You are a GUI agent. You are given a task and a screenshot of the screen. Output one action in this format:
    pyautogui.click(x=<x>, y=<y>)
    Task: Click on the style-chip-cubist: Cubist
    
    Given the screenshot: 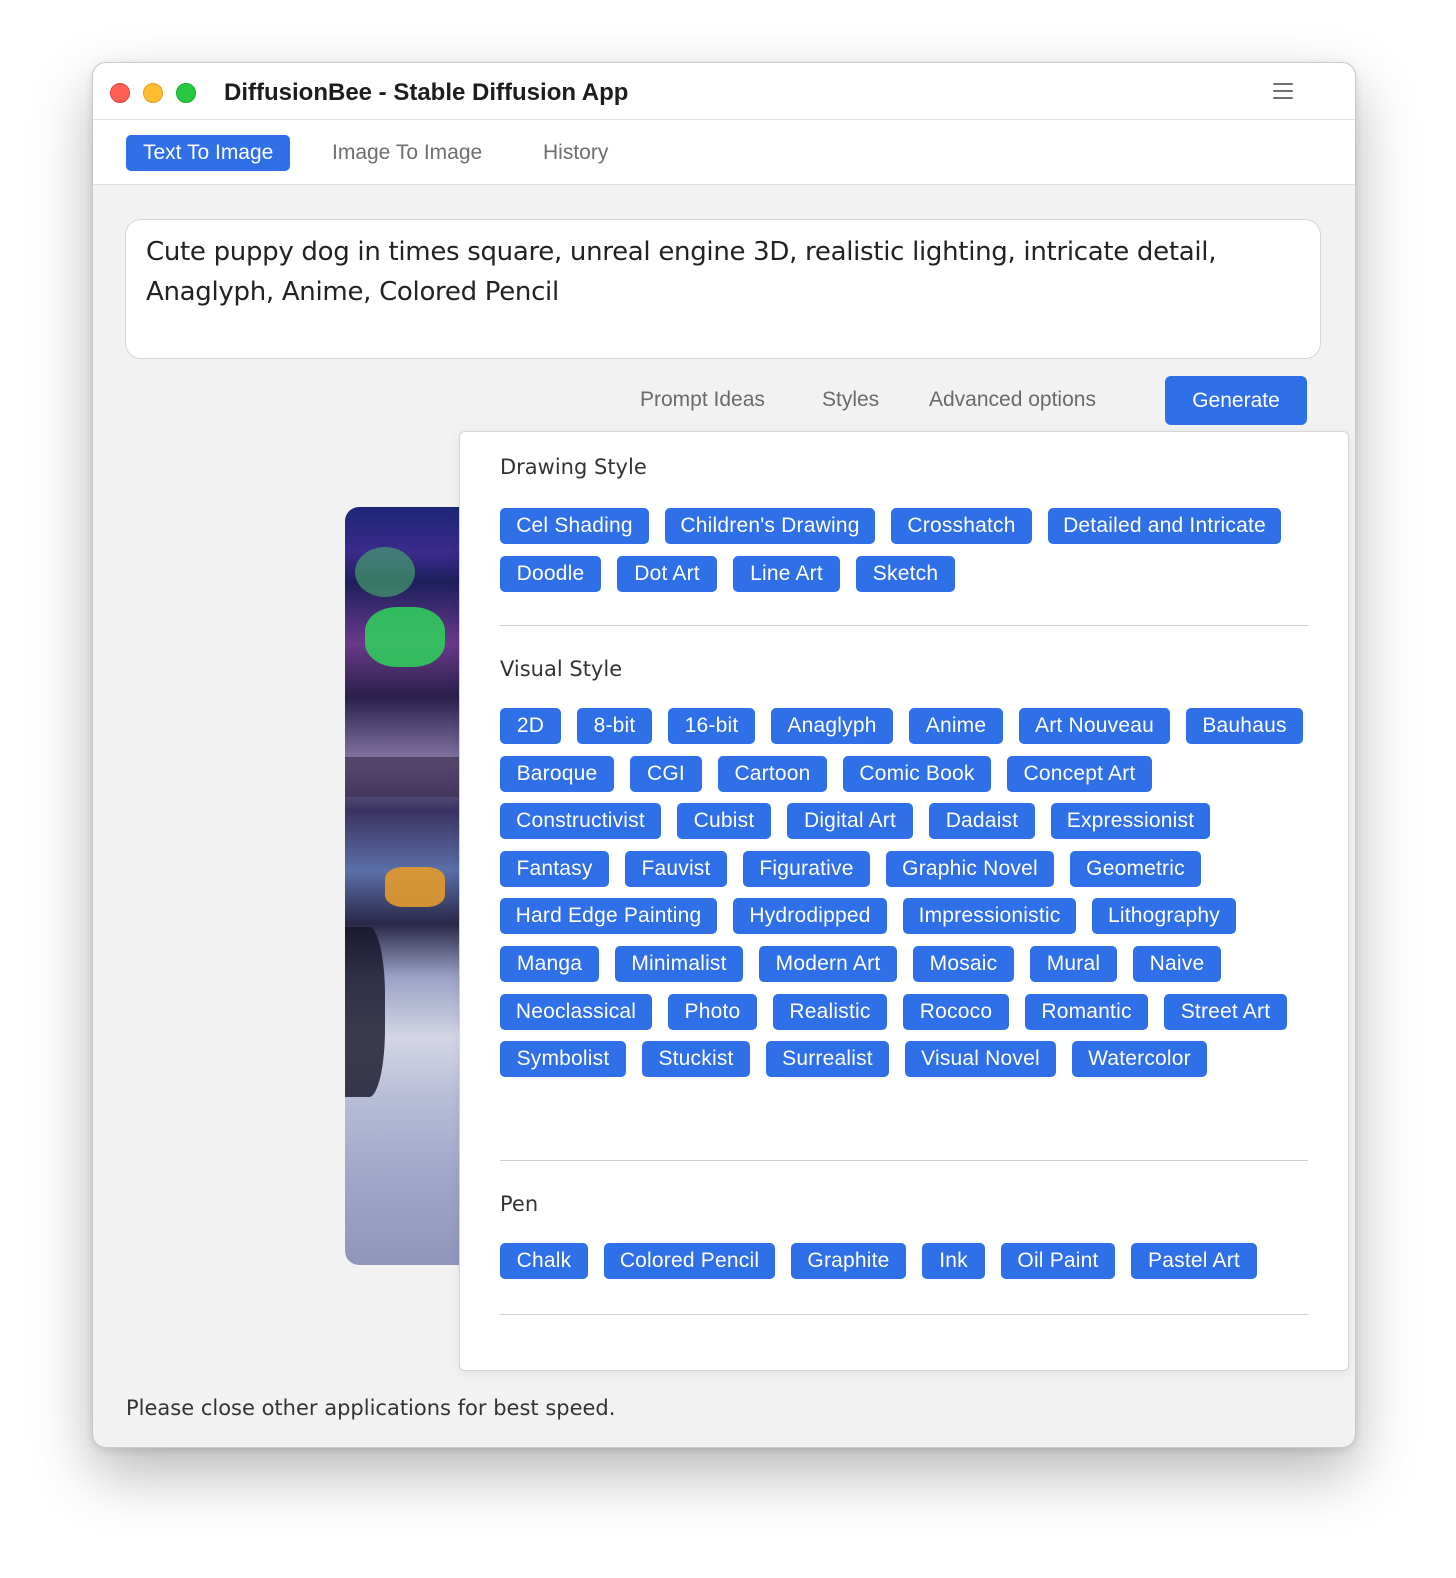 What is the action you would take?
    pyautogui.click(x=724, y=821)
    